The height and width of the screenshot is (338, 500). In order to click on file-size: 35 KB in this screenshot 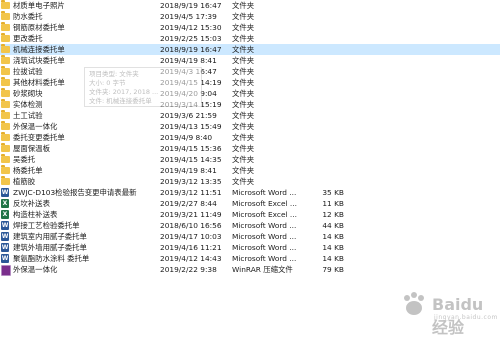, I will do `click(333, 192)`.